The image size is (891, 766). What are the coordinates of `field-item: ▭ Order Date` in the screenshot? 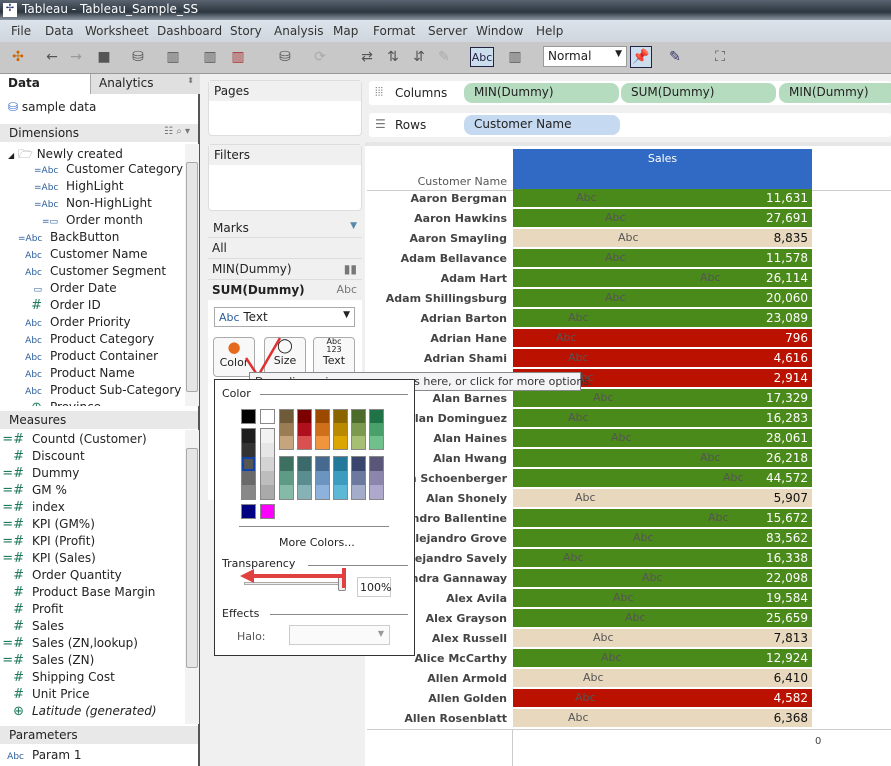 It's located at (67, 289).